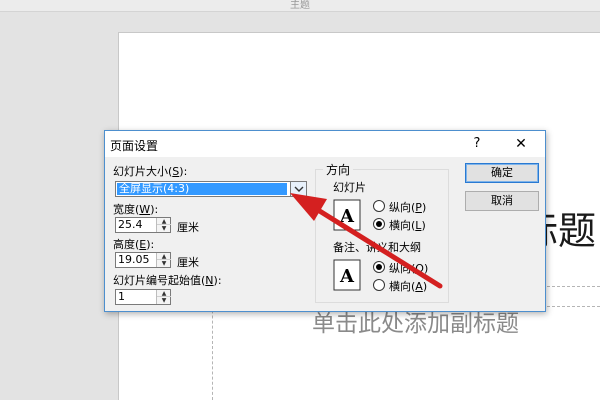 The width and height of the screenshot is (600, 400). I want to click on slide-size-label: 幻灯片大小(S):, so click(150, 171).